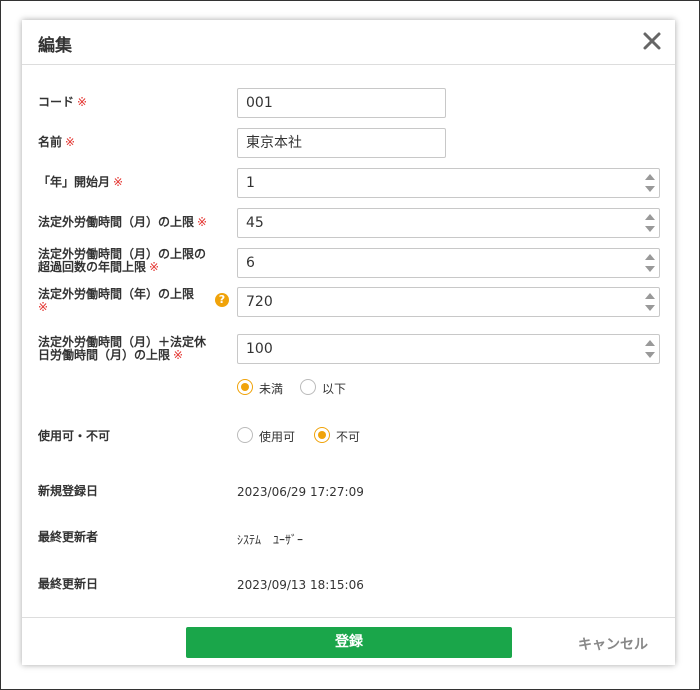 The height and width of the screenshot is (690, 700). Describe the element at coordinates (68, 584) in the screenshot. I see `updated-date-label: 最終更新日` at that location.